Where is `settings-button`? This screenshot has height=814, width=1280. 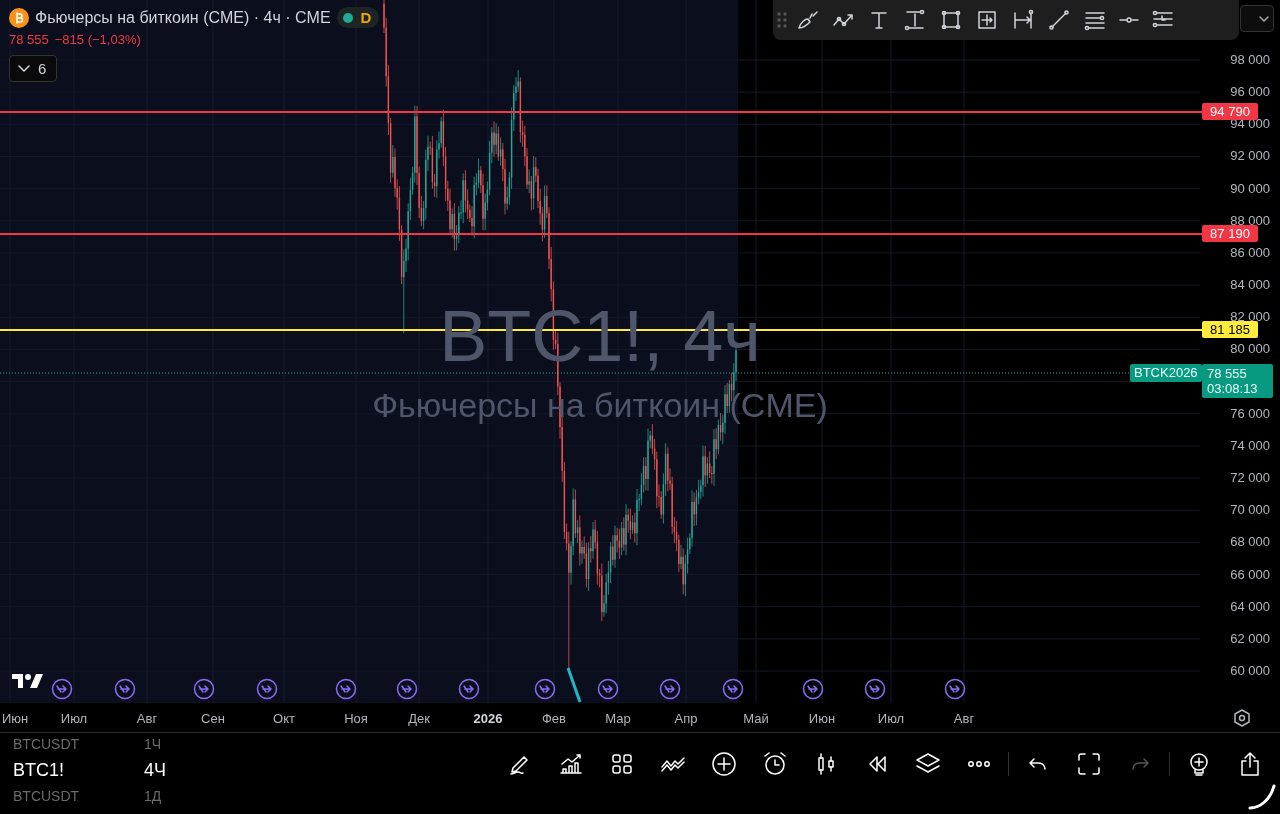
settings-button is located at coordinates (1242, 718).